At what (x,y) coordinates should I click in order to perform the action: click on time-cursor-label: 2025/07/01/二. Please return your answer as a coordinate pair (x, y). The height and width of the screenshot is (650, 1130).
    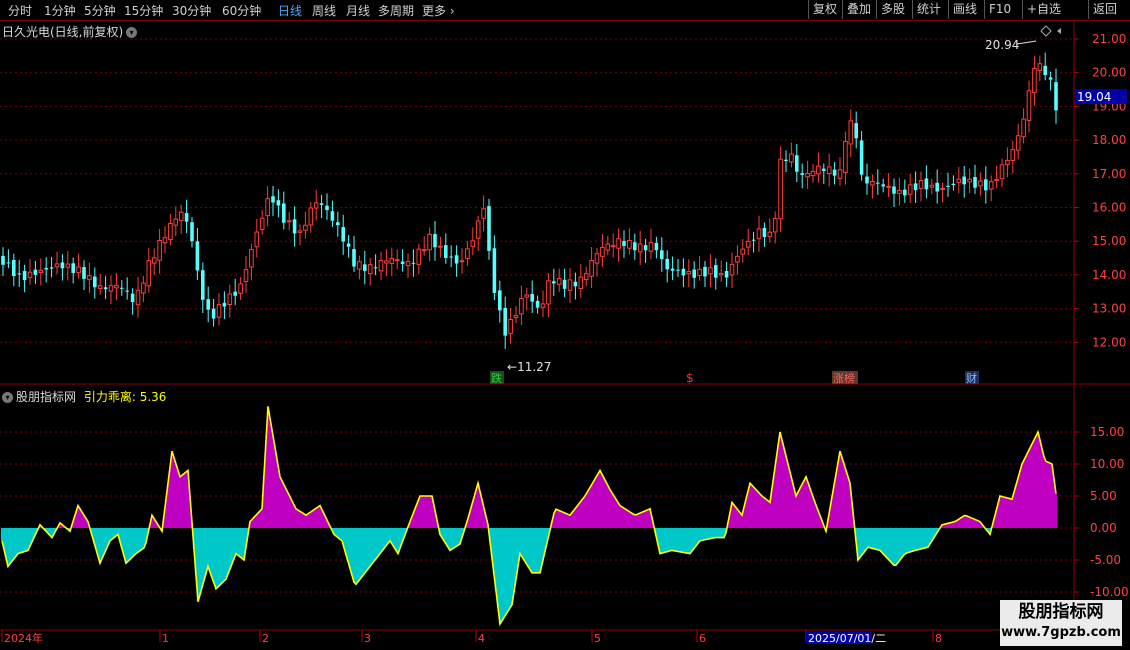
    Looking at the image, I should click on (847, 638).